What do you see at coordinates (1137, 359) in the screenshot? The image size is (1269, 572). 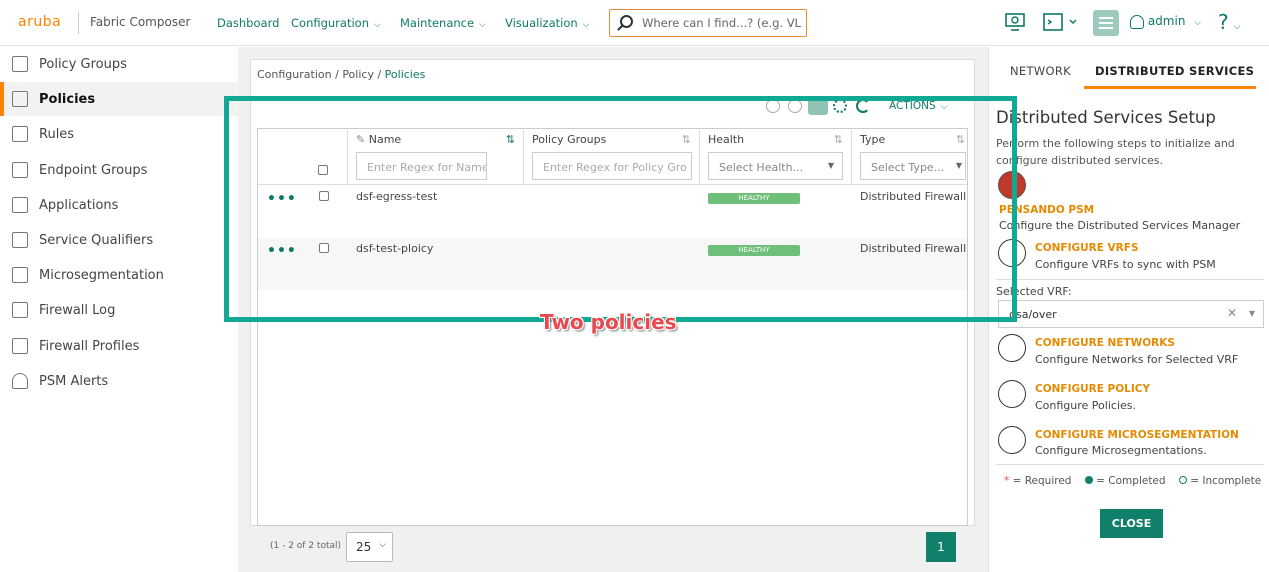 I see `step-desc: Configure Networks for Selected VRF` at bounding box center [1137, 359].